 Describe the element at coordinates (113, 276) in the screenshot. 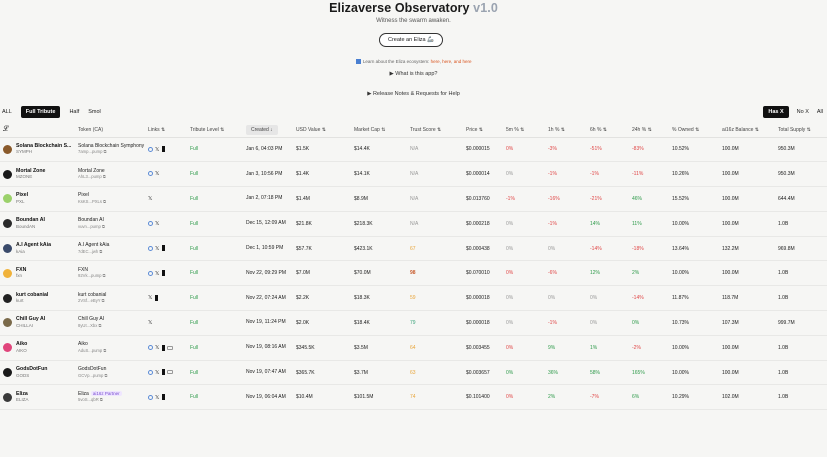

I see `token-ca: 92Vk...pump ⧉` at that location.